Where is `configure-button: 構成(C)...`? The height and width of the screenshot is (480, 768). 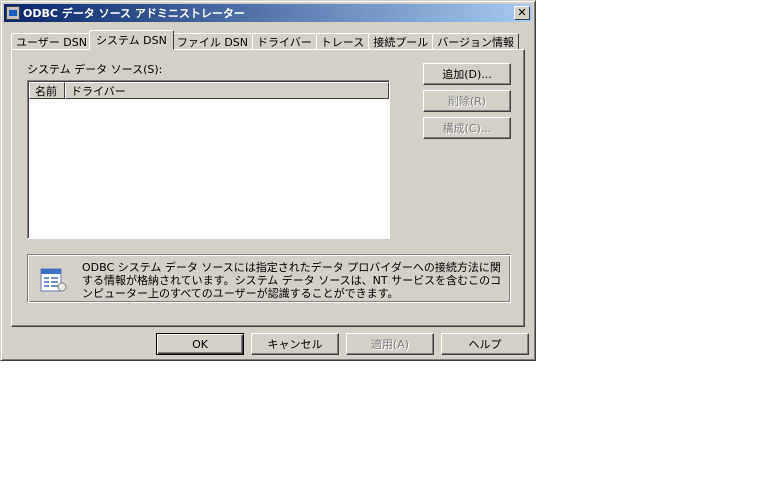 configure-button: 構成(C)... is located at coordinates (467, 128).